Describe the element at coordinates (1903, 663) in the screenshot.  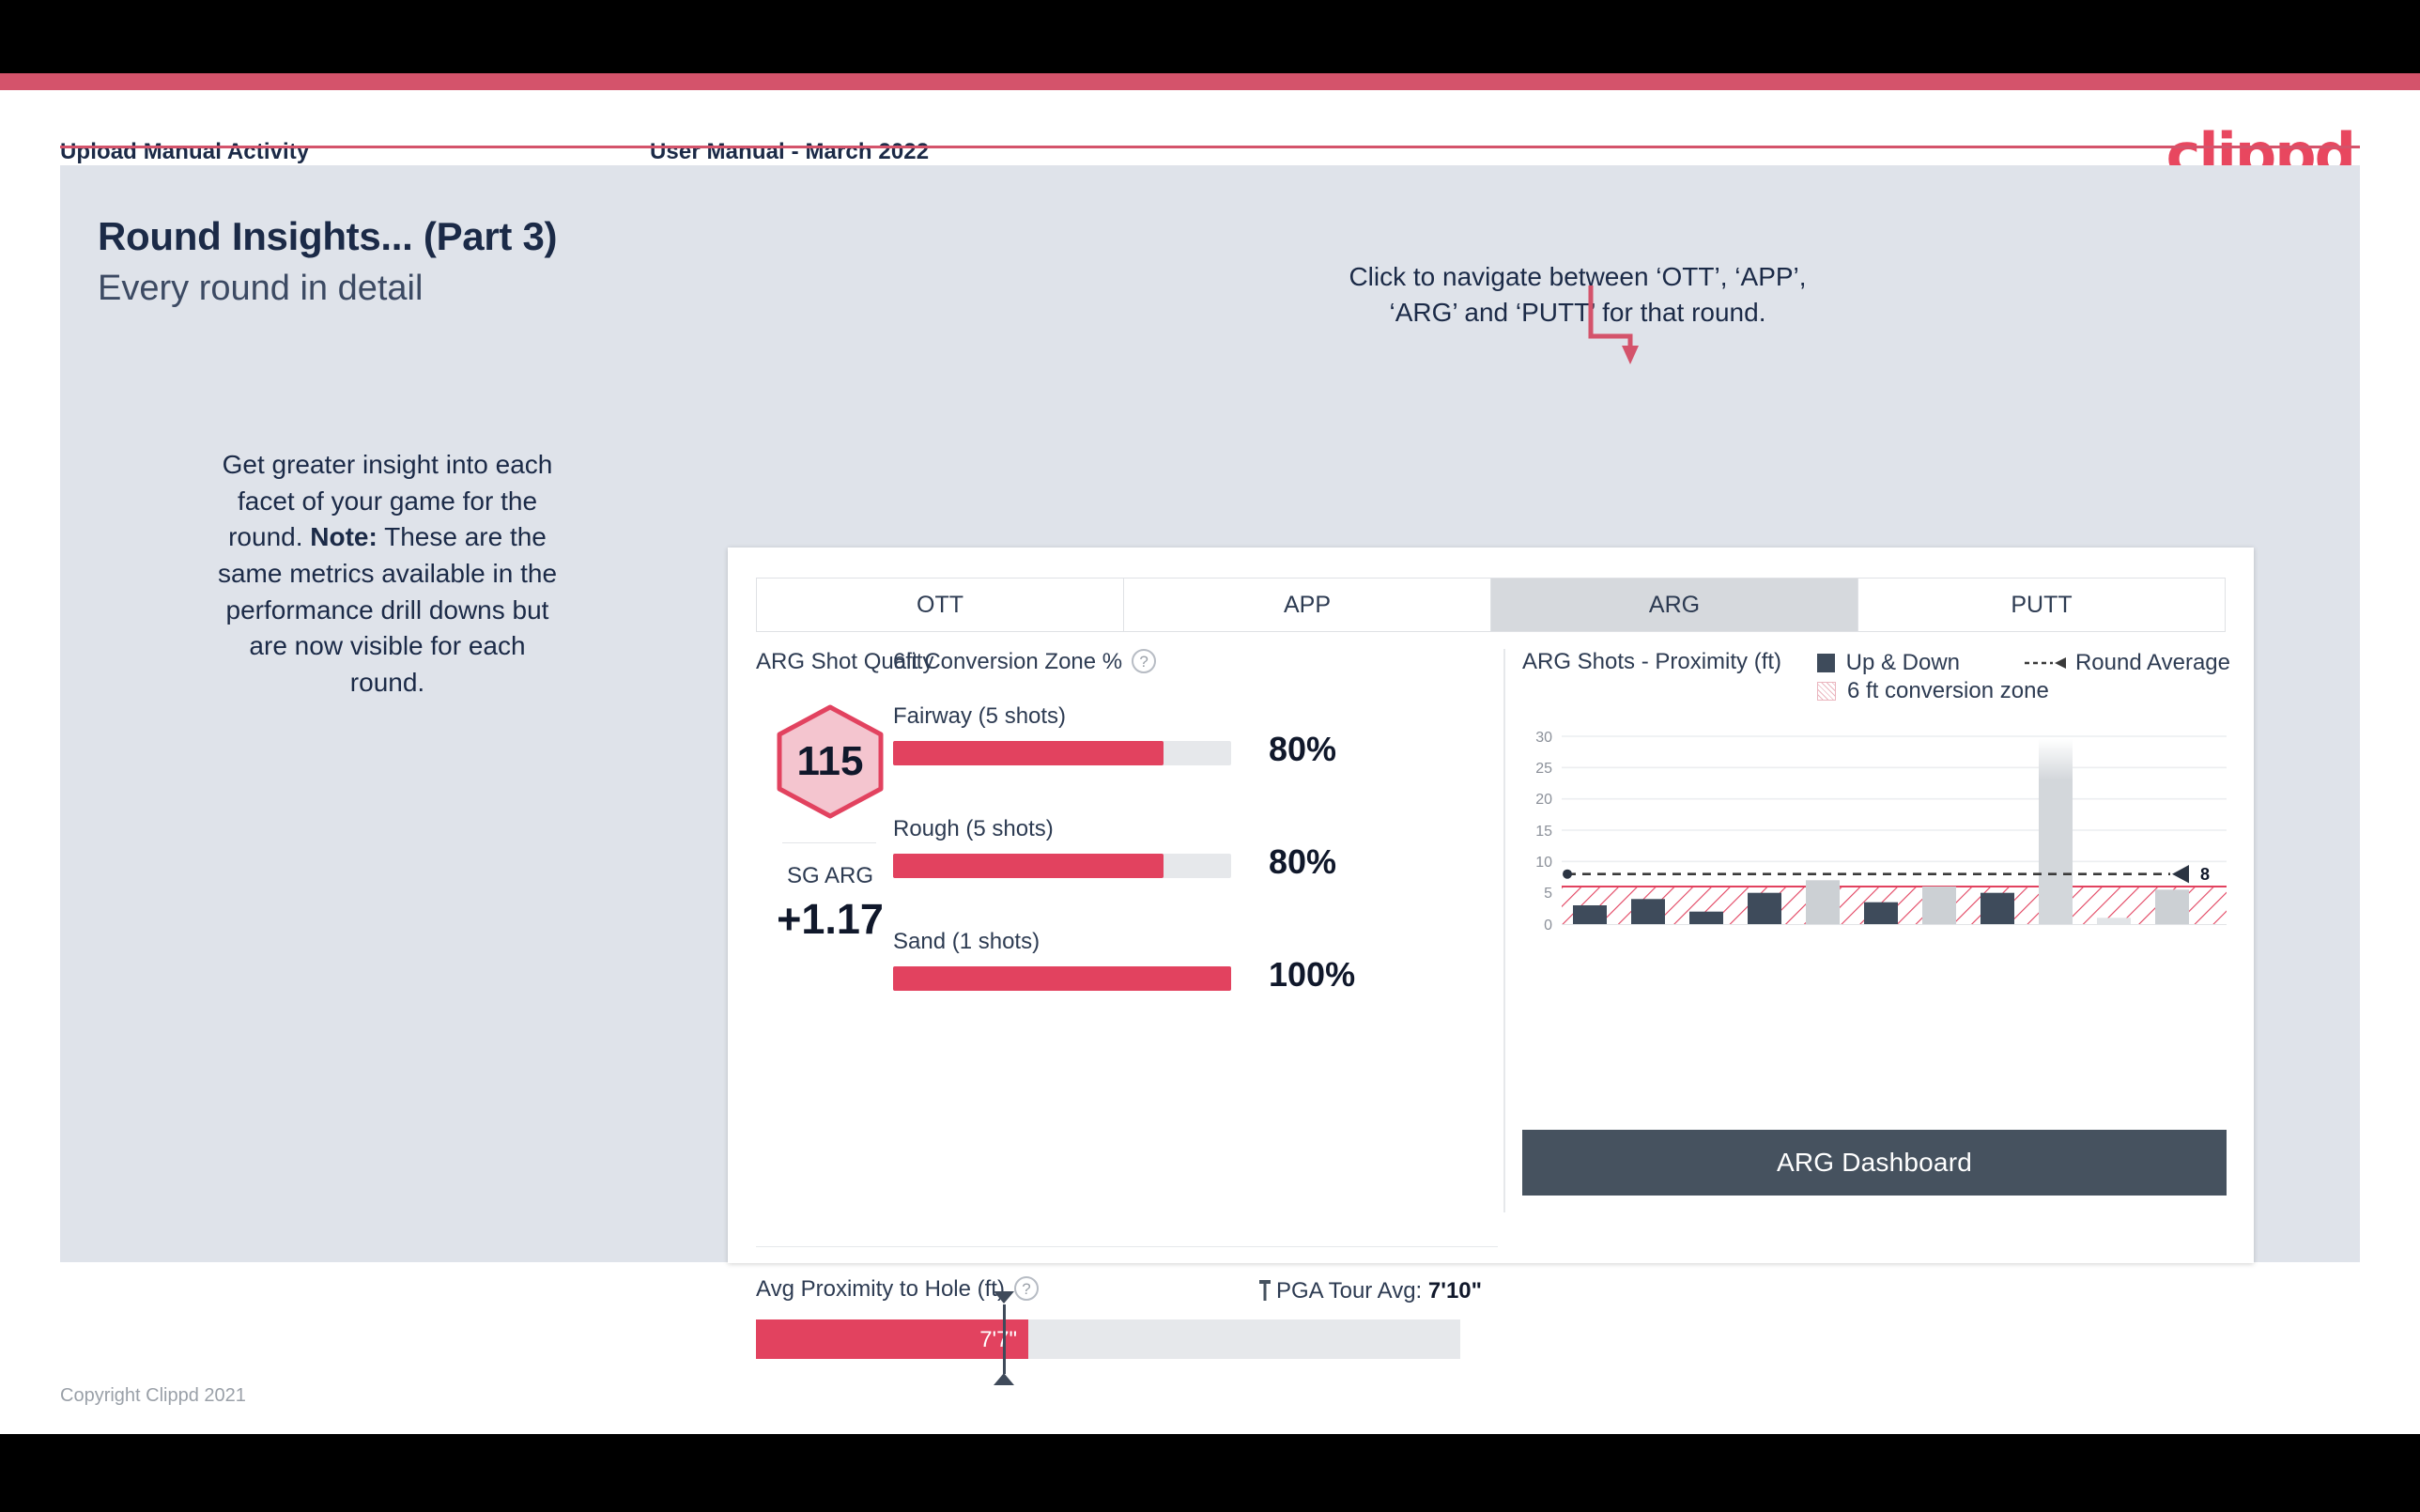
I see `legend-label-up-down: Up & Down` at that location.